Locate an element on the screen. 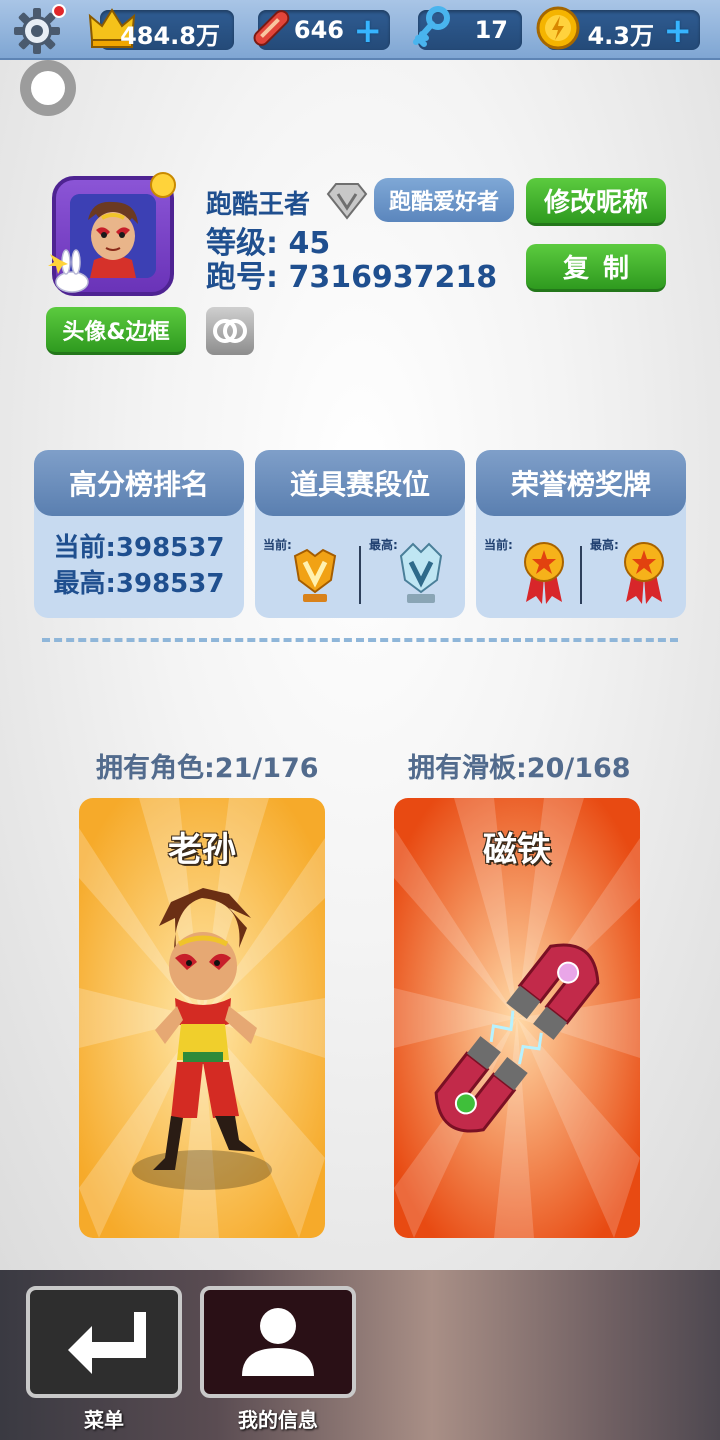 The height and width of the screenshot is (1440, 720). avatar-frame-button: 头像&边框 is located at coordinates (116, 331).